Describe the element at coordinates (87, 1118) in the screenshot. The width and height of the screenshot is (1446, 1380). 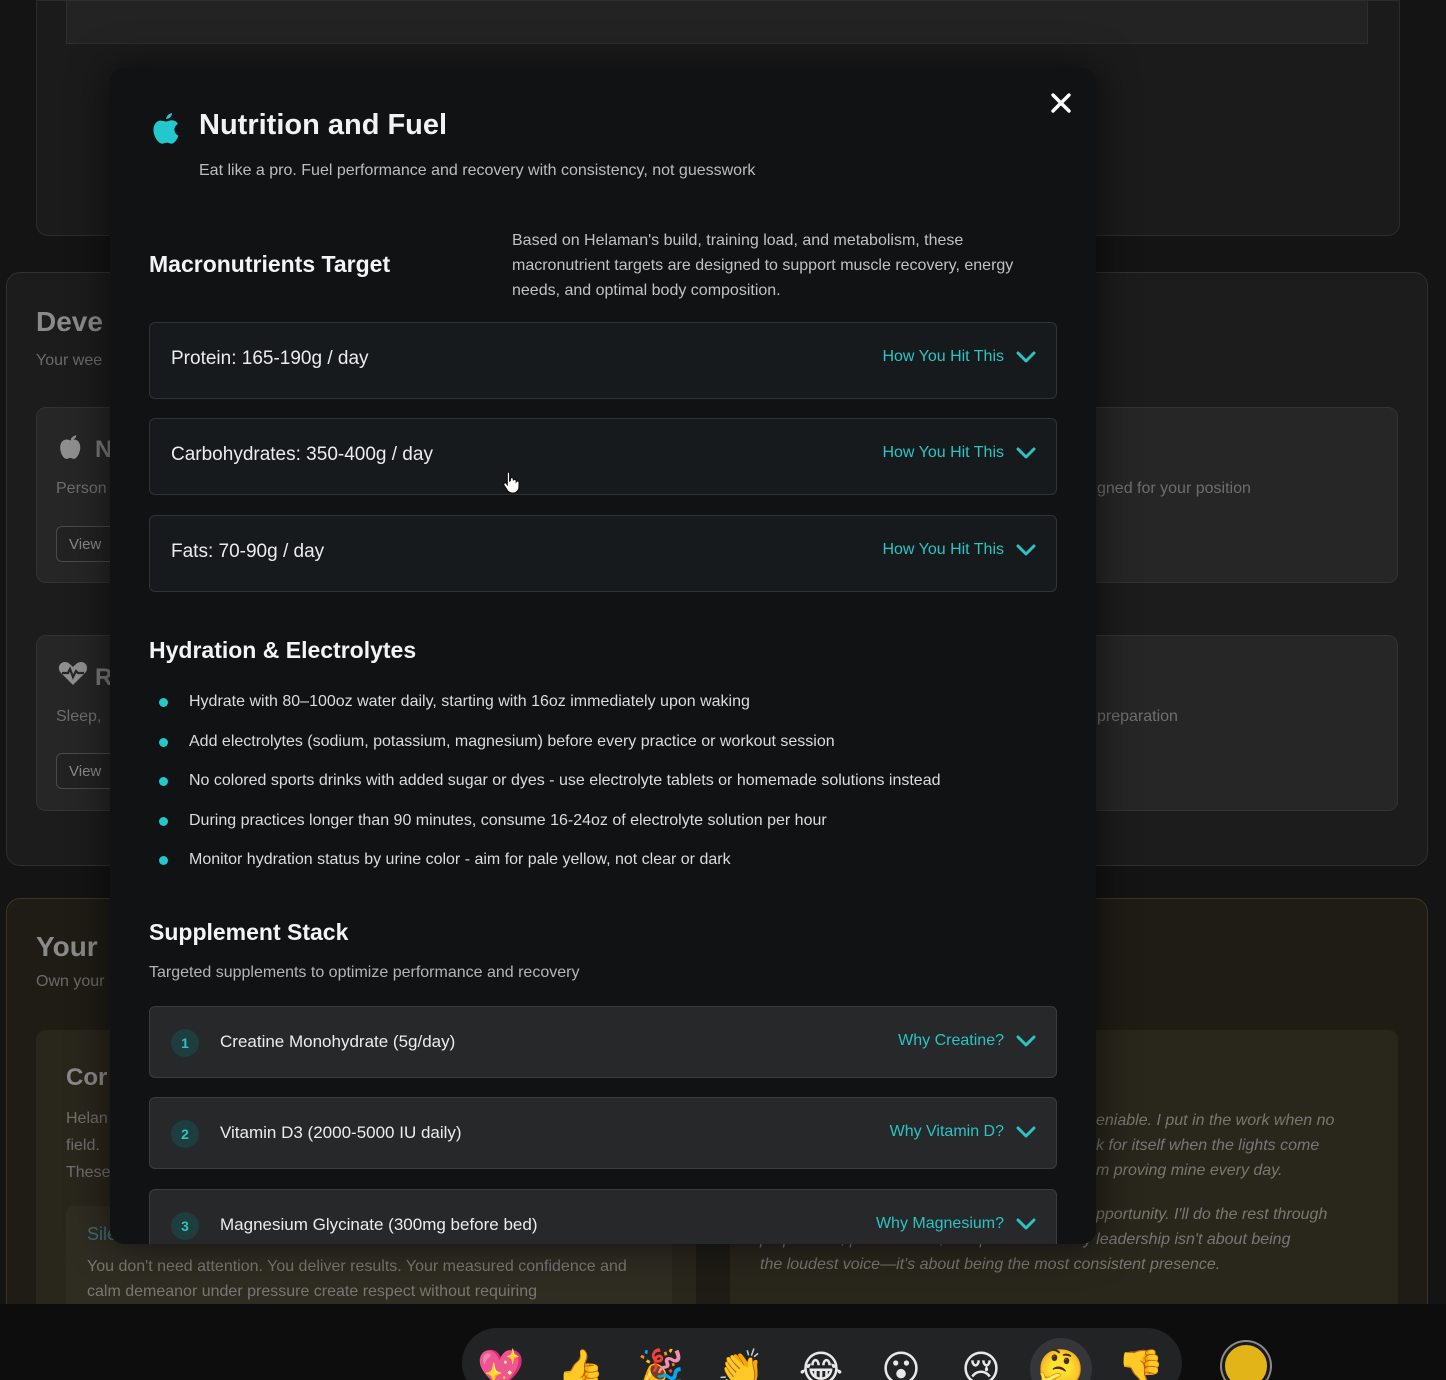
I see `core-text-line: Helan` at that location.